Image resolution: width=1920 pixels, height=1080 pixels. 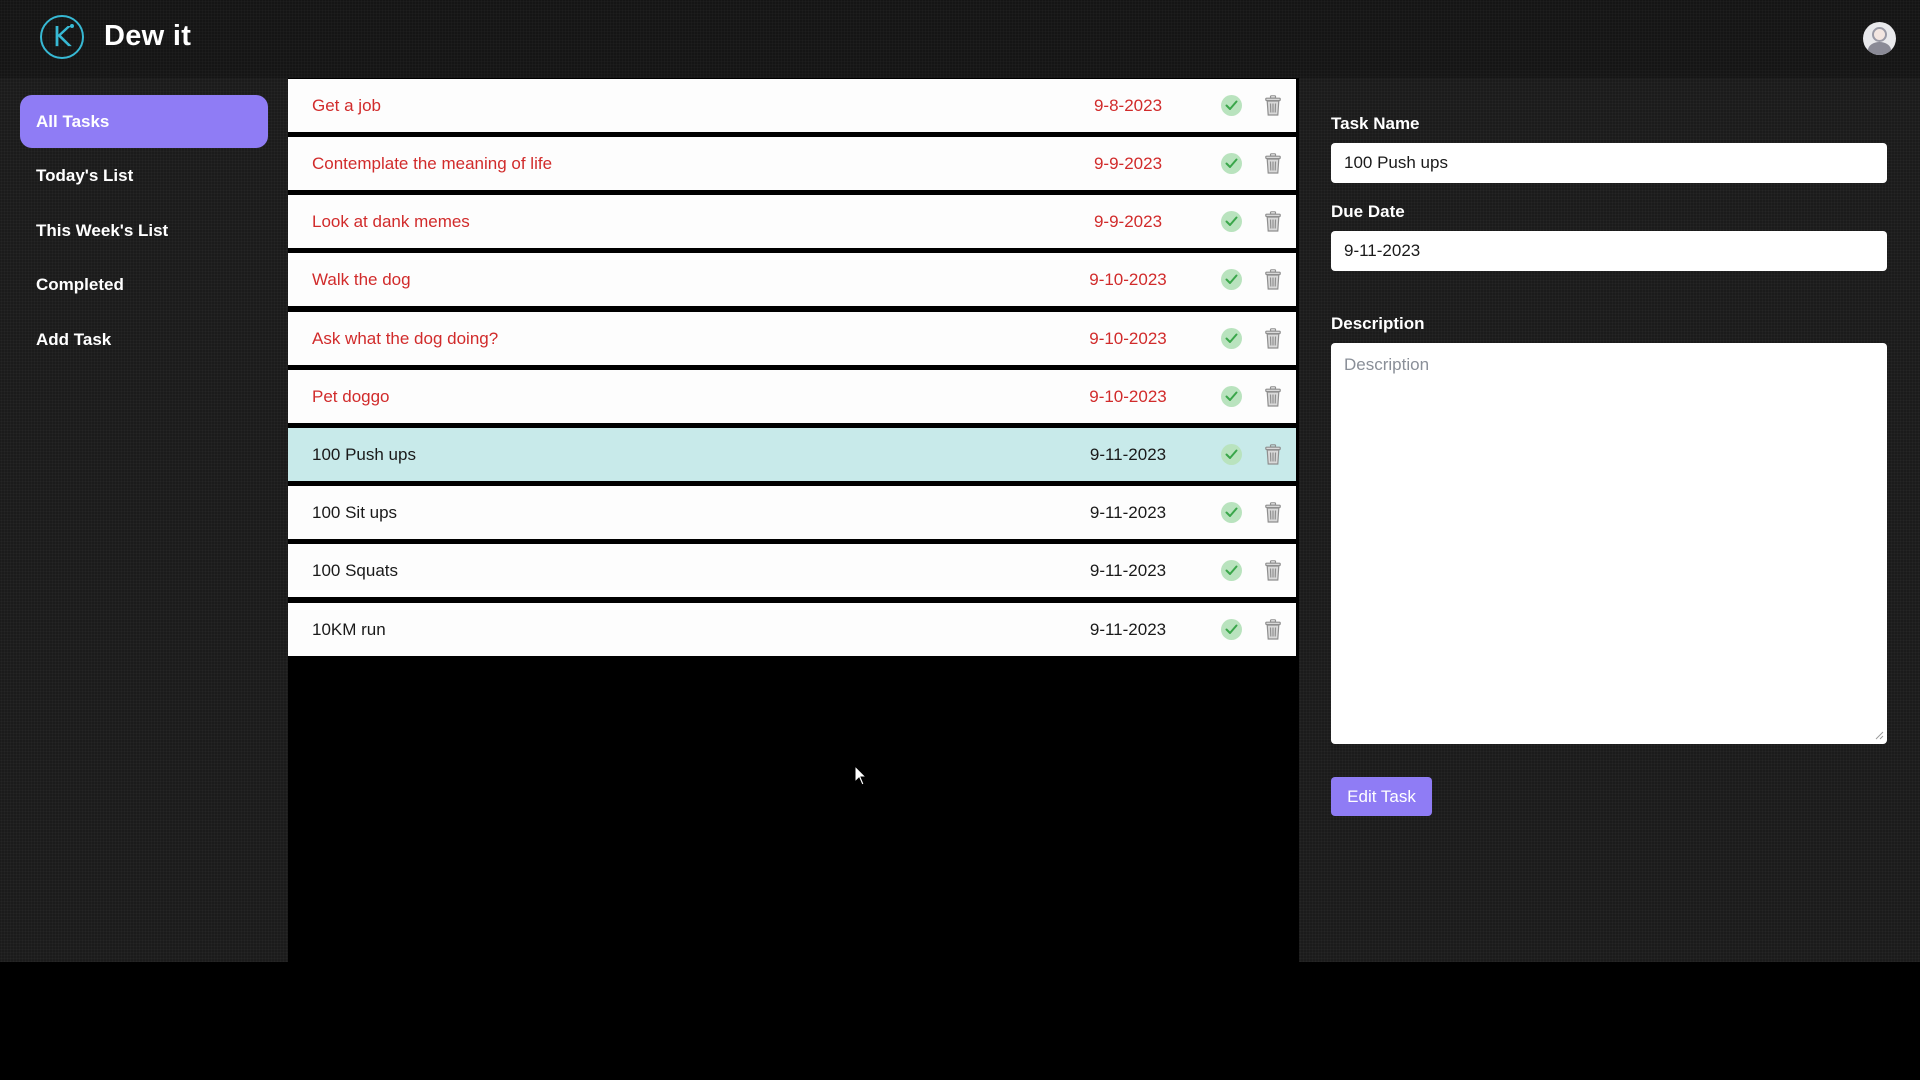 What do you see at coordinates (1879, 34) in the screenshot?
I see `avatar-head` at bounding box center [1879, 34].